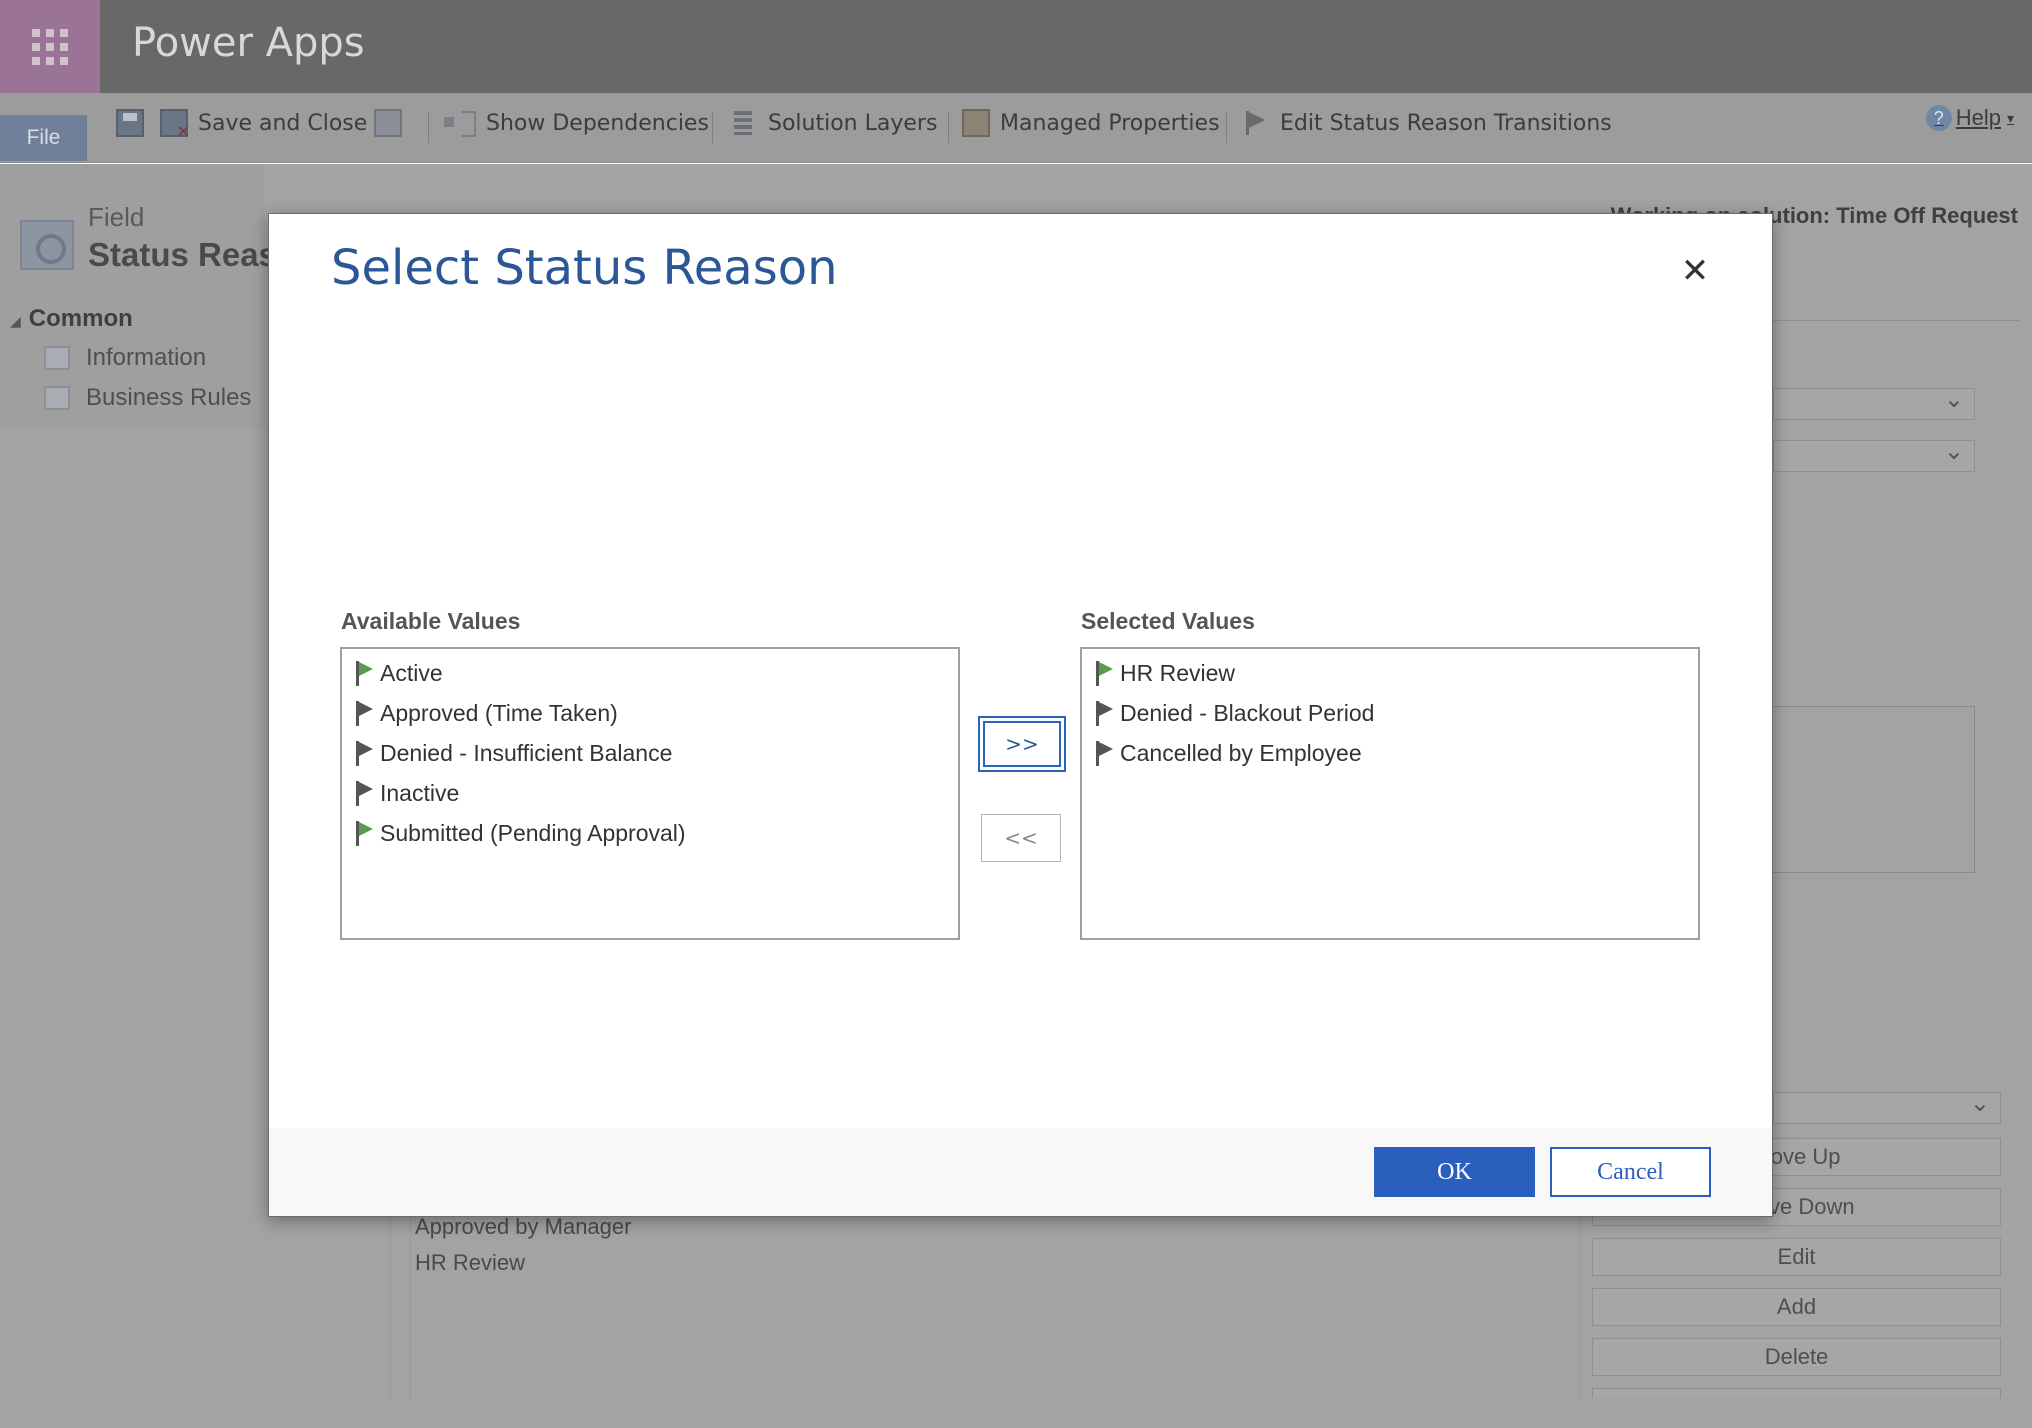 The image size is (2032, 1428). Describe the element at coordinates (15, 321) in the screenshot. I see `collapse-triangle-icon: ◢` at that location.